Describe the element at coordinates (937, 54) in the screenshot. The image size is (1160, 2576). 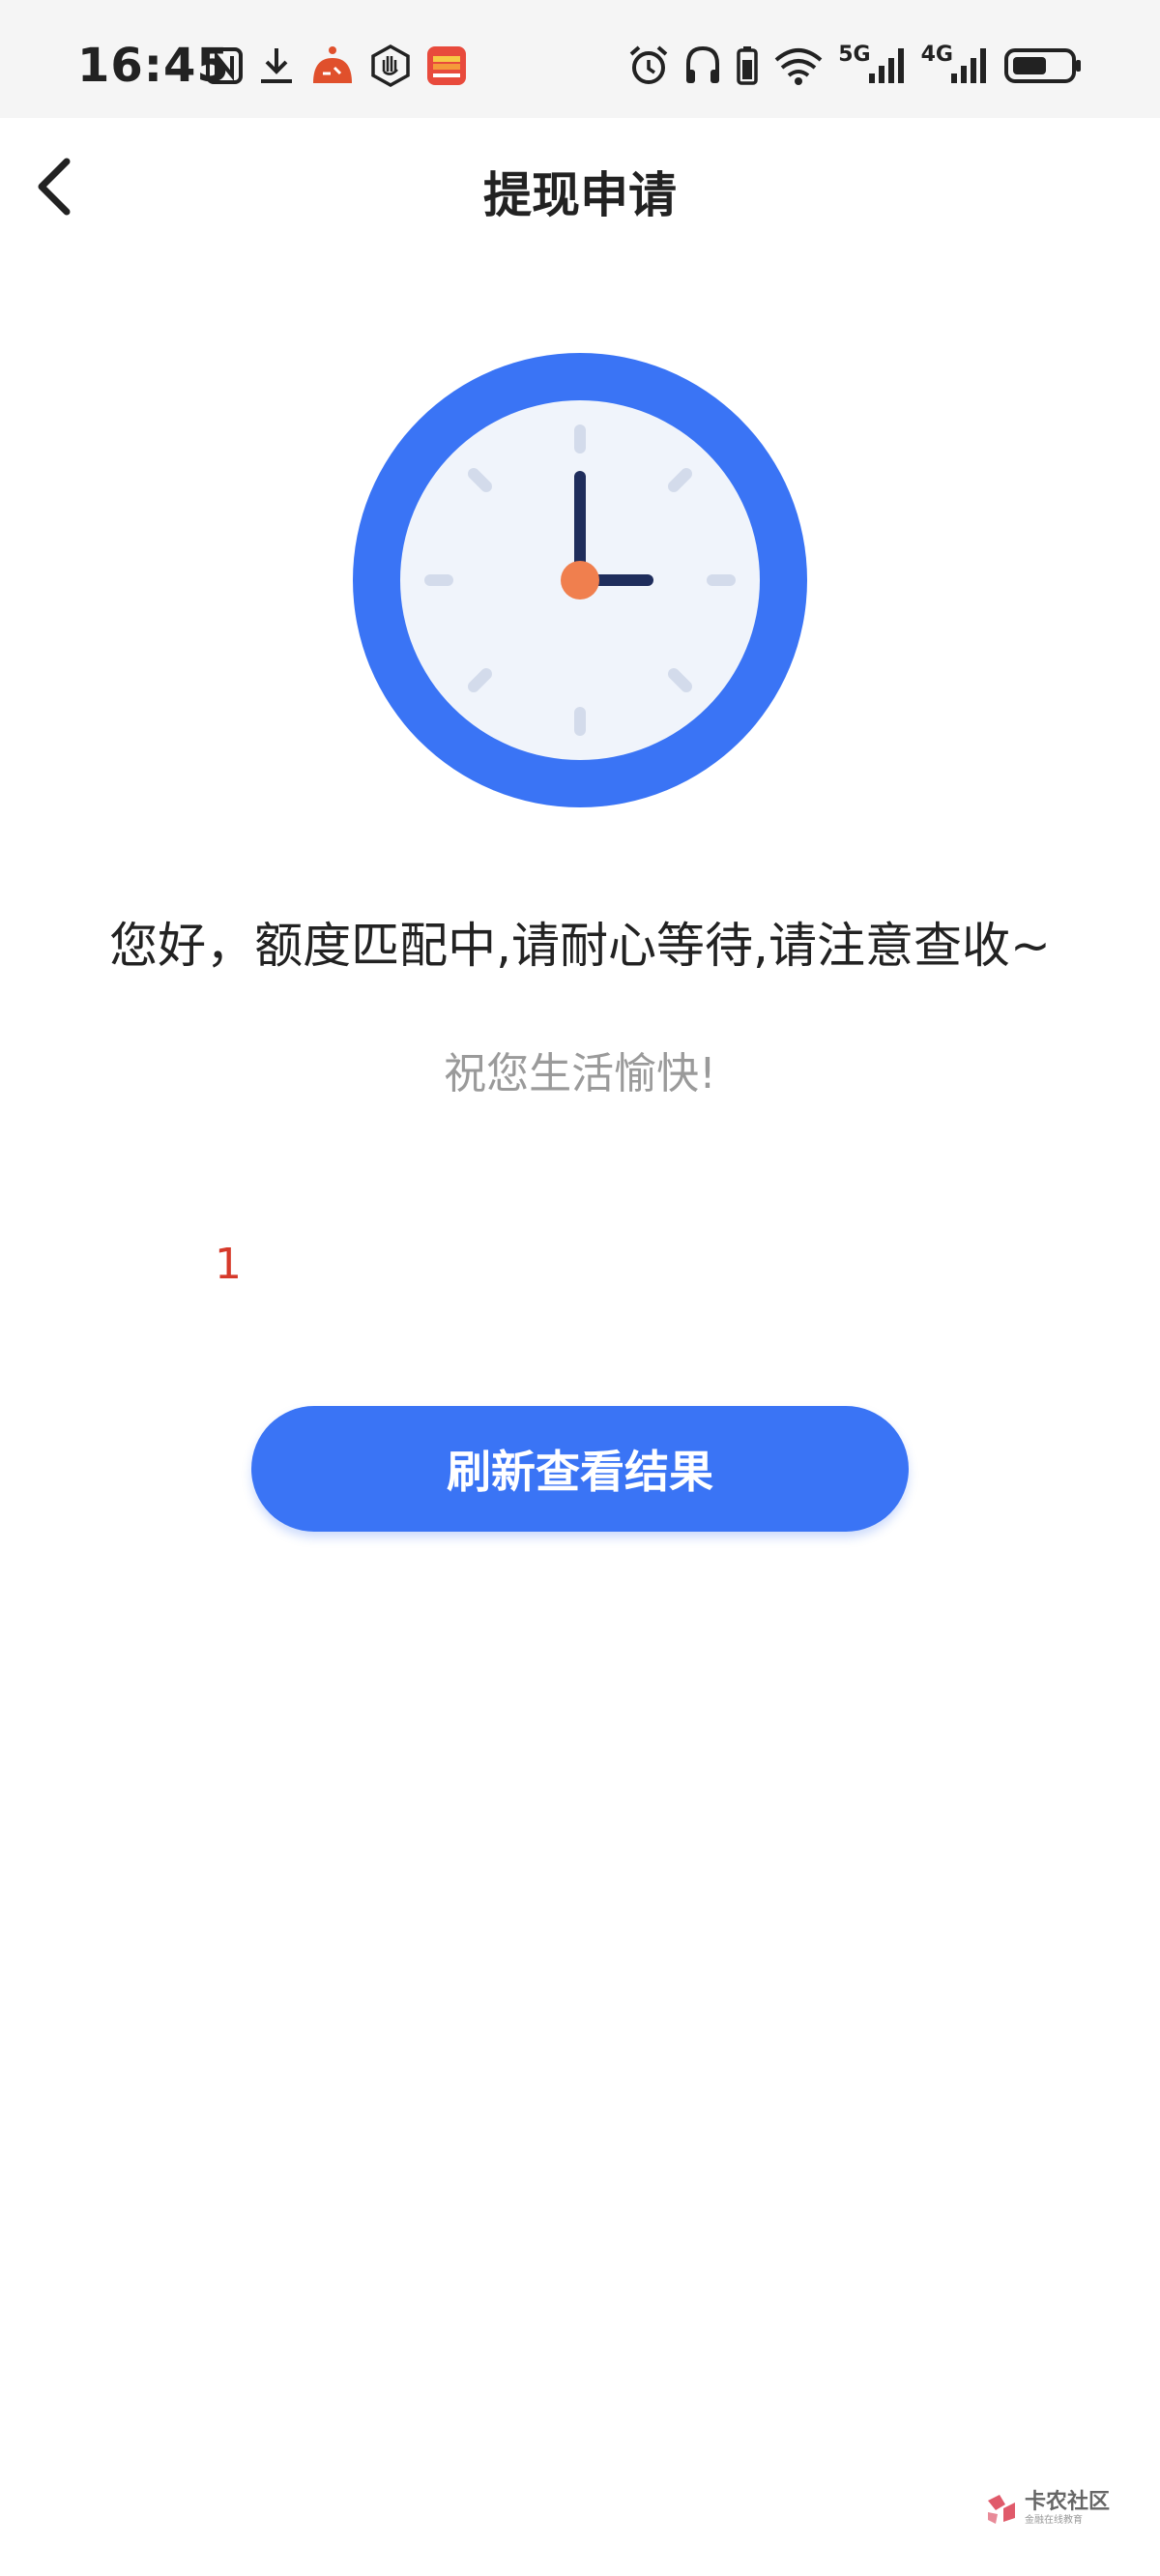
I see `network-4g-label: 4G` at that location.